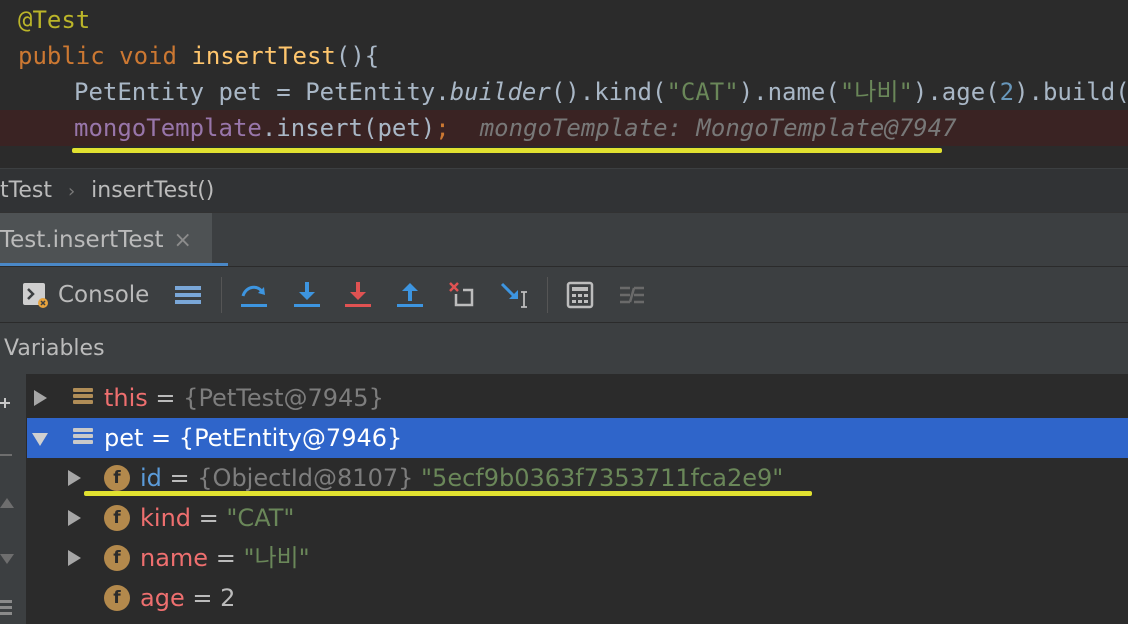 Image resolution: width=1128 pixels, height=624 pixels. Describe the element at coordinates (54, 348) in the screenshot. I see `variables-title: Variables` at that location.